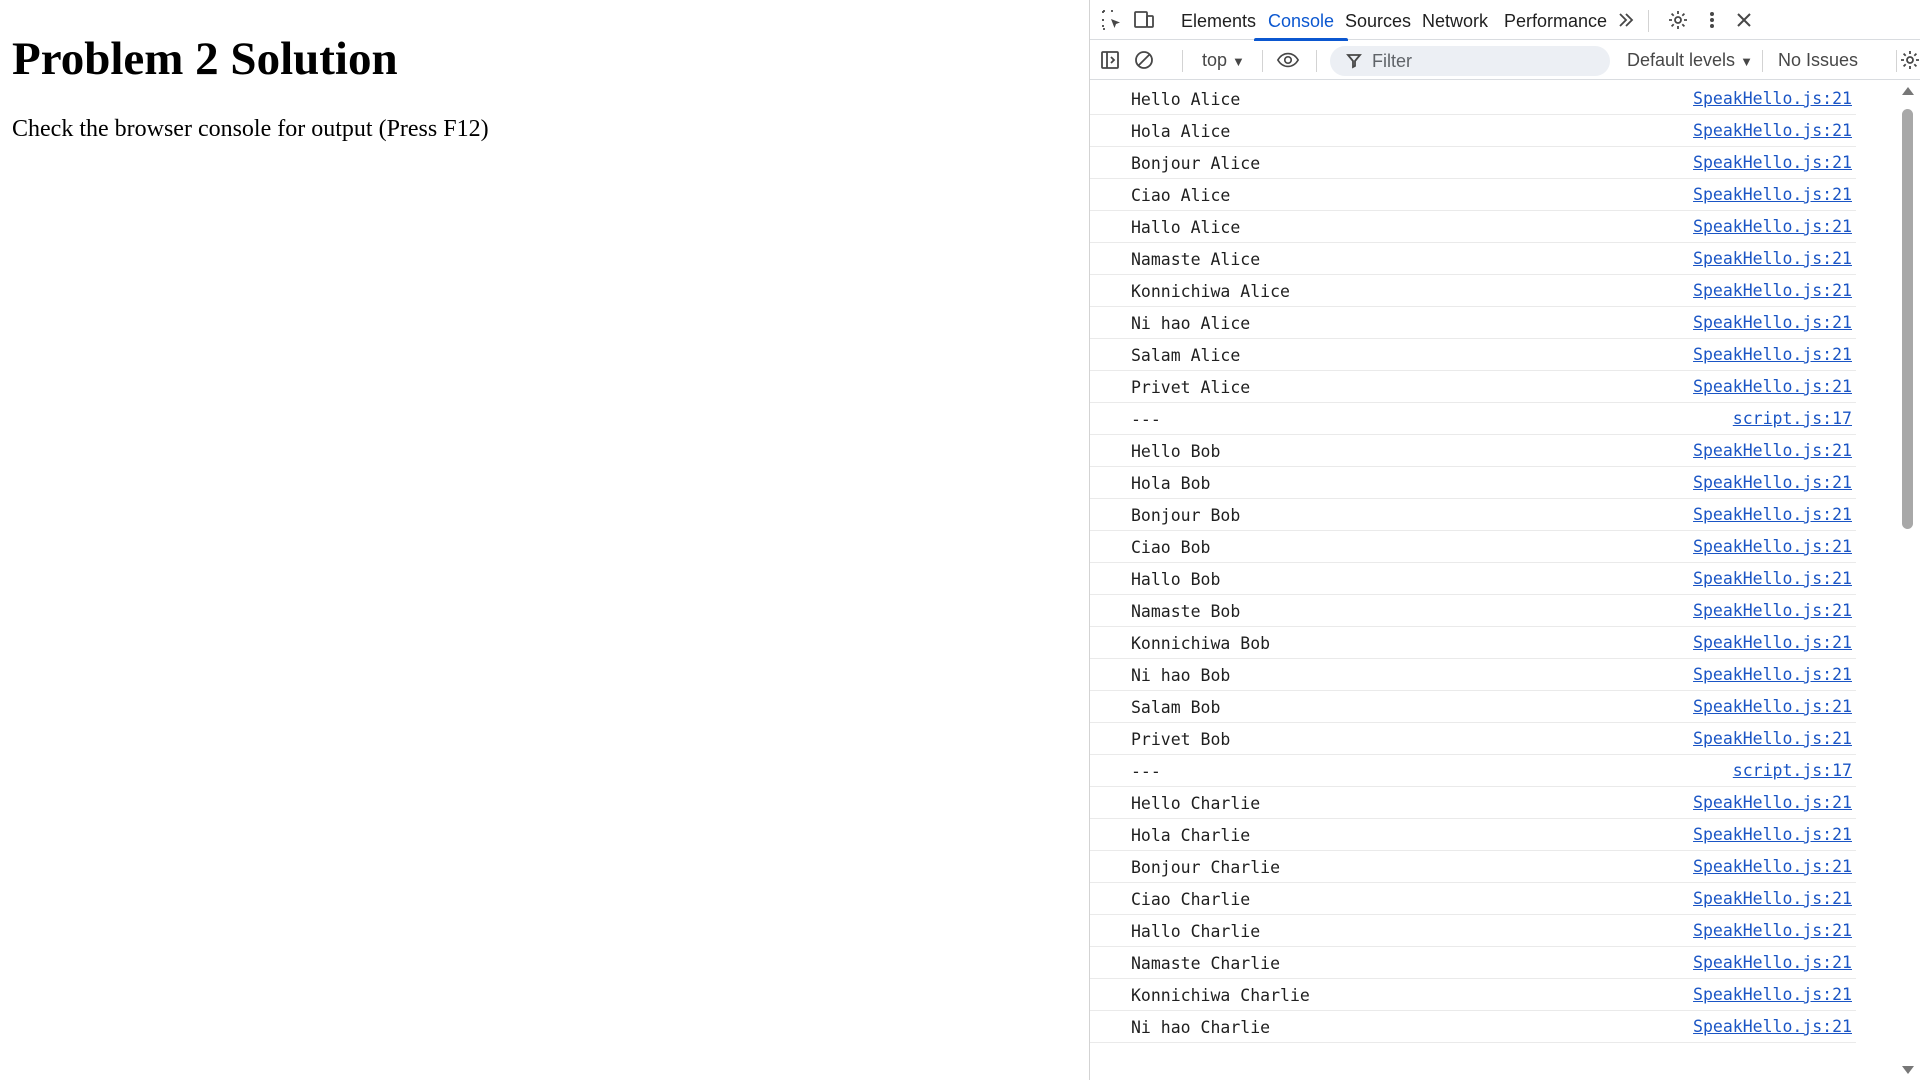  What do you see at coordinates (1181, 739) in the screenshot?
I see `console-message-text: Privet Bob` at bounding box center [1181, 739].